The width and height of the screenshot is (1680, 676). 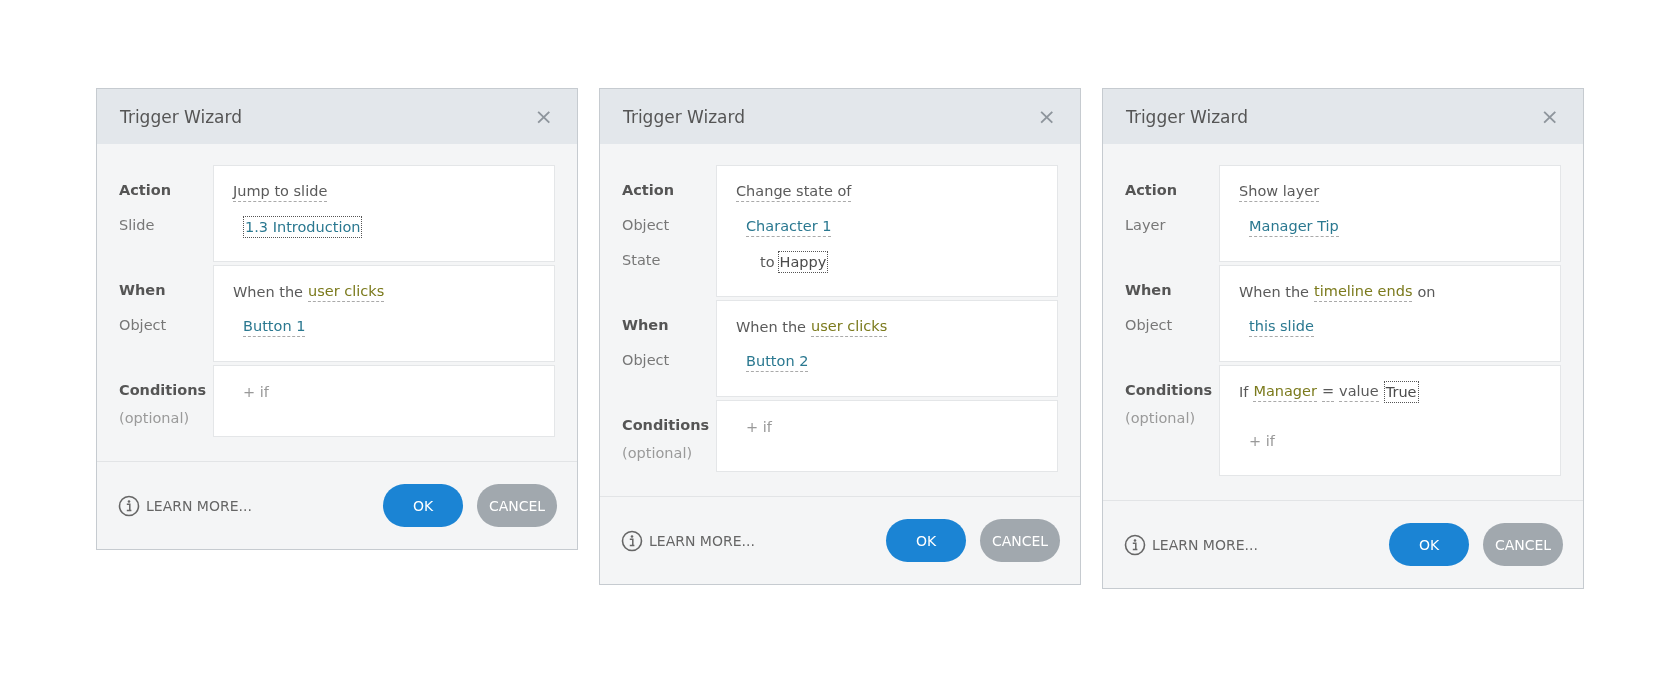 I want to click on option-link: value, so click(x=1359, y=391).